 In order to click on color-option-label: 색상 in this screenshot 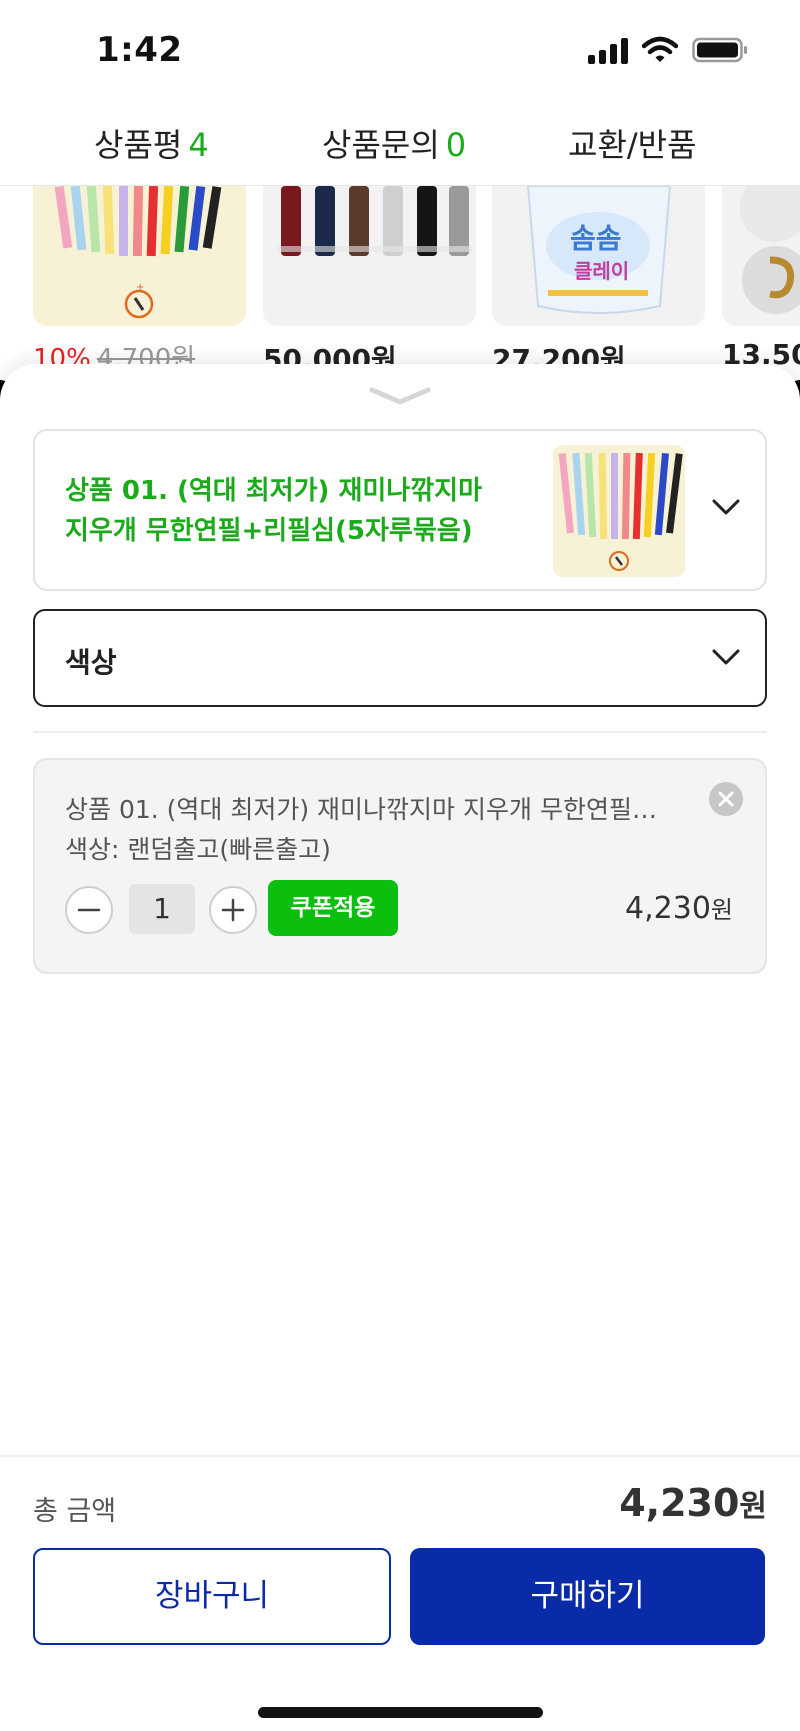, I will do `click(91, 662)`.